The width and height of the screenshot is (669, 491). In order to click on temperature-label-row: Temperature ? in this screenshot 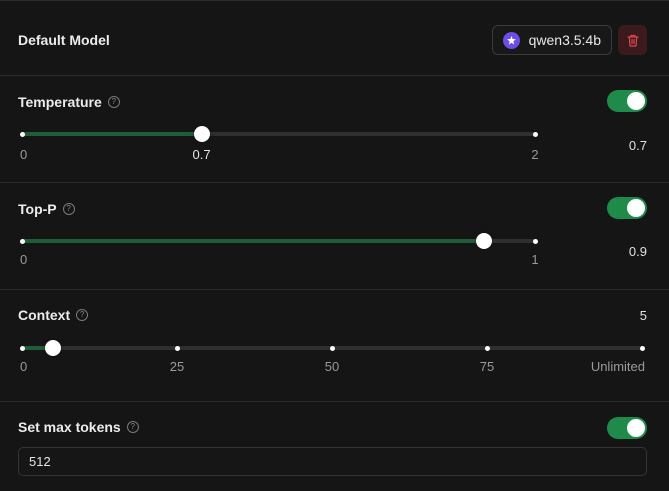, I will do `click(69, 102)`.